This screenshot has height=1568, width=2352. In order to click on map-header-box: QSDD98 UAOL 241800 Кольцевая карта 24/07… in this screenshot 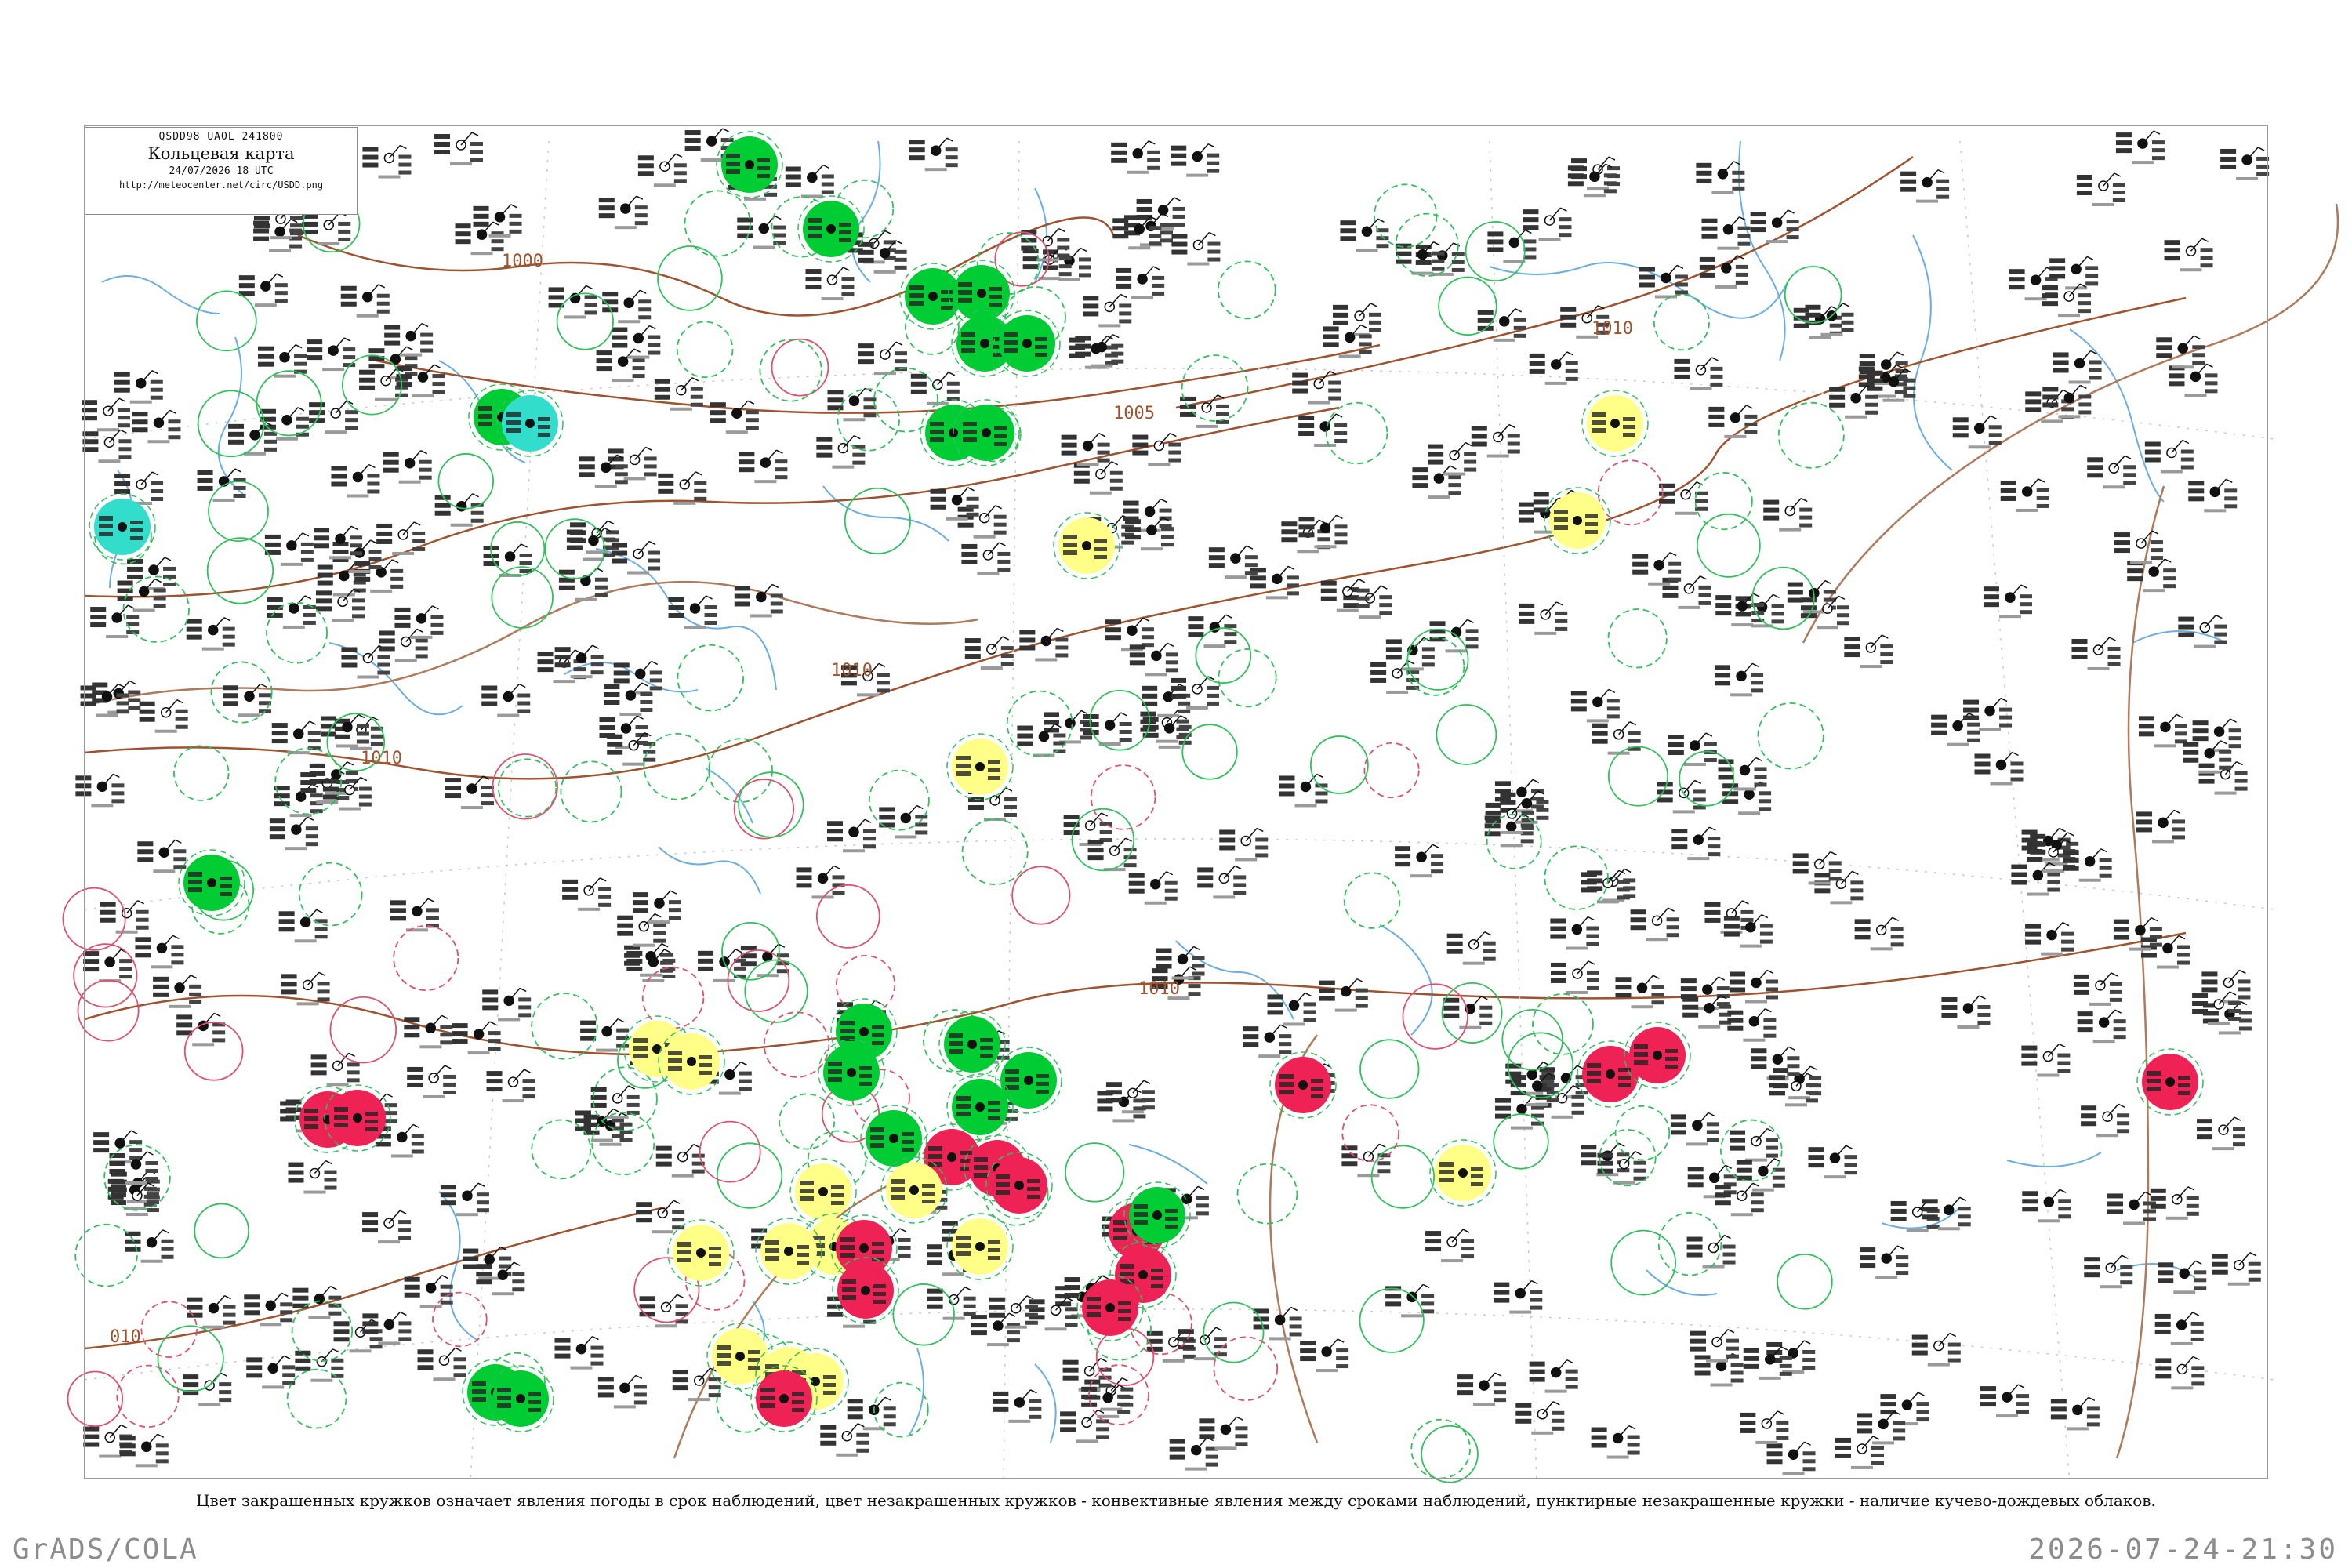, I will do `click(221, 171)`.